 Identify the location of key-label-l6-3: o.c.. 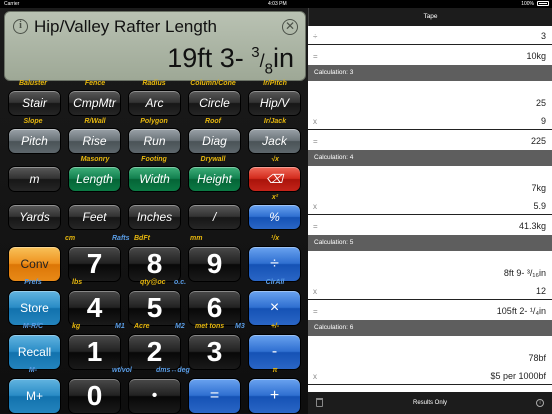
(180, 282).